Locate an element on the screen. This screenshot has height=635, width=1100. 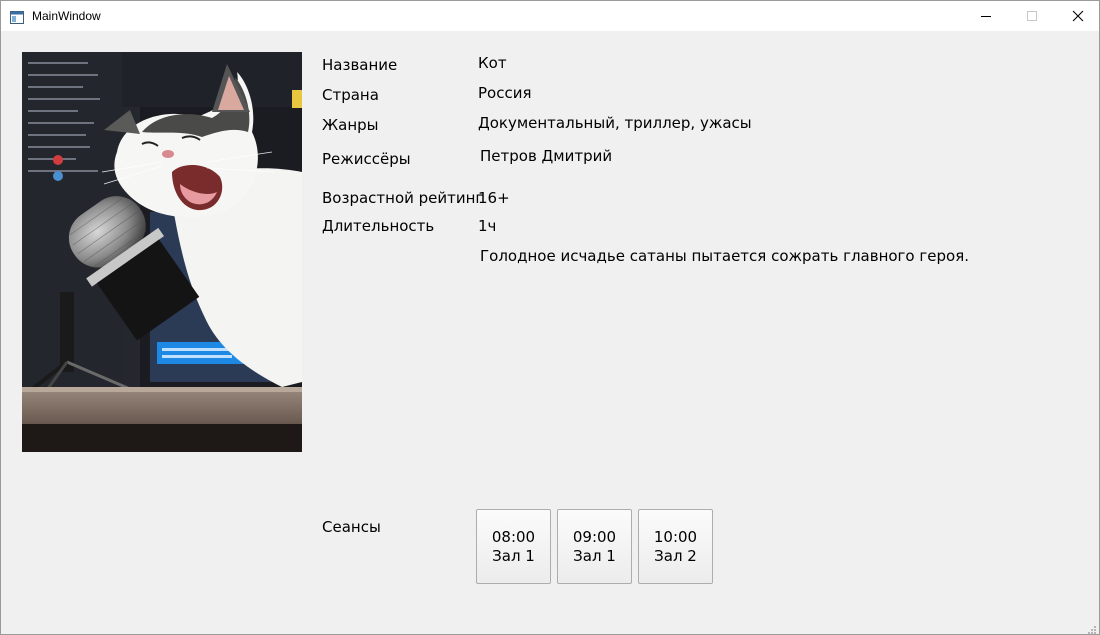
session-time: 09:00 is located at coordinates (594, 536).